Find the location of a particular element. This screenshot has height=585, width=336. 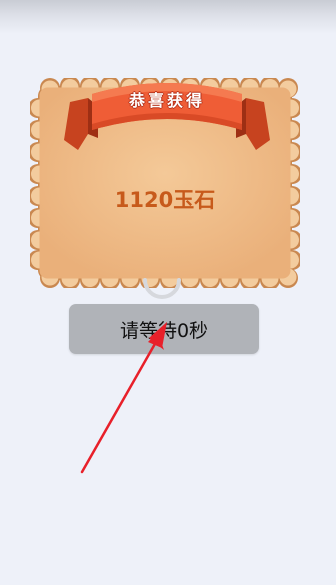

wait-countdown-button: 请等待0秒 is located at coordinates (164, 329).